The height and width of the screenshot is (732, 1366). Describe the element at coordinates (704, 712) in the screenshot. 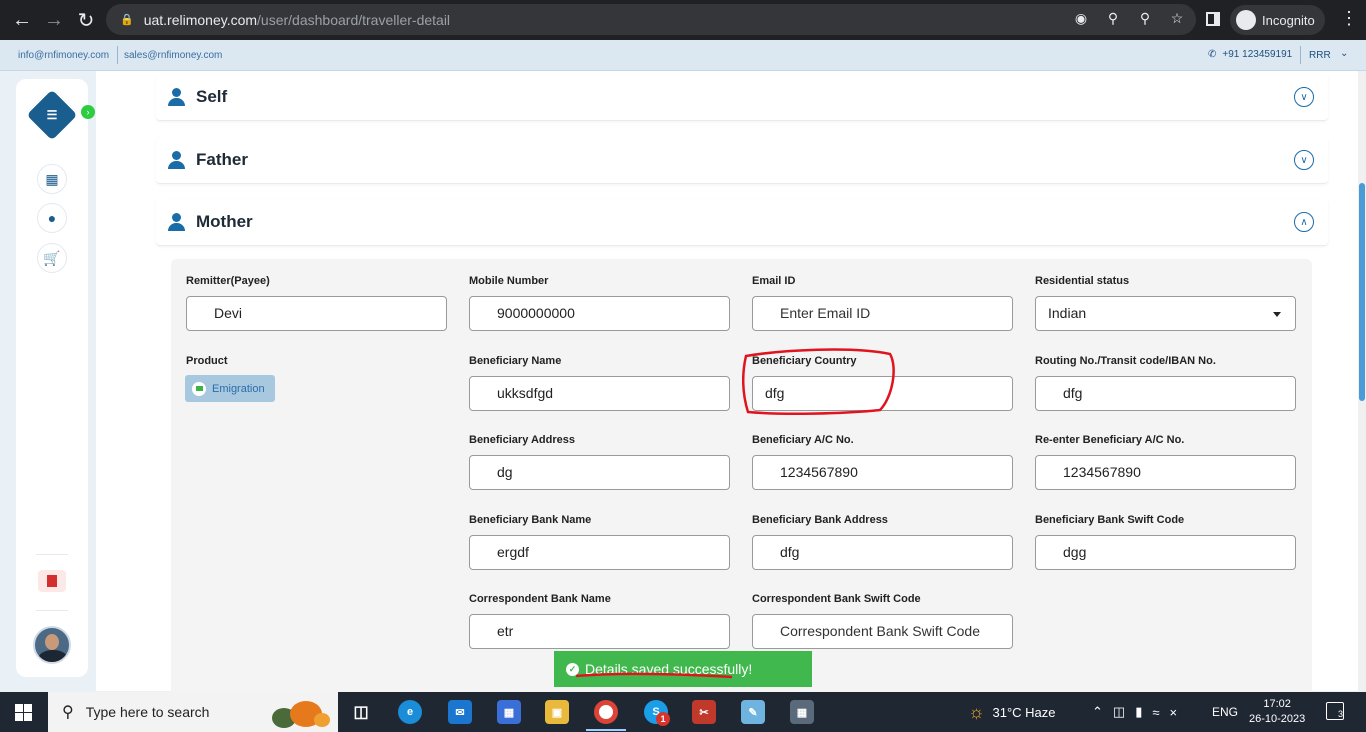

I see `snipping-tool-icon: ✂` at that location.